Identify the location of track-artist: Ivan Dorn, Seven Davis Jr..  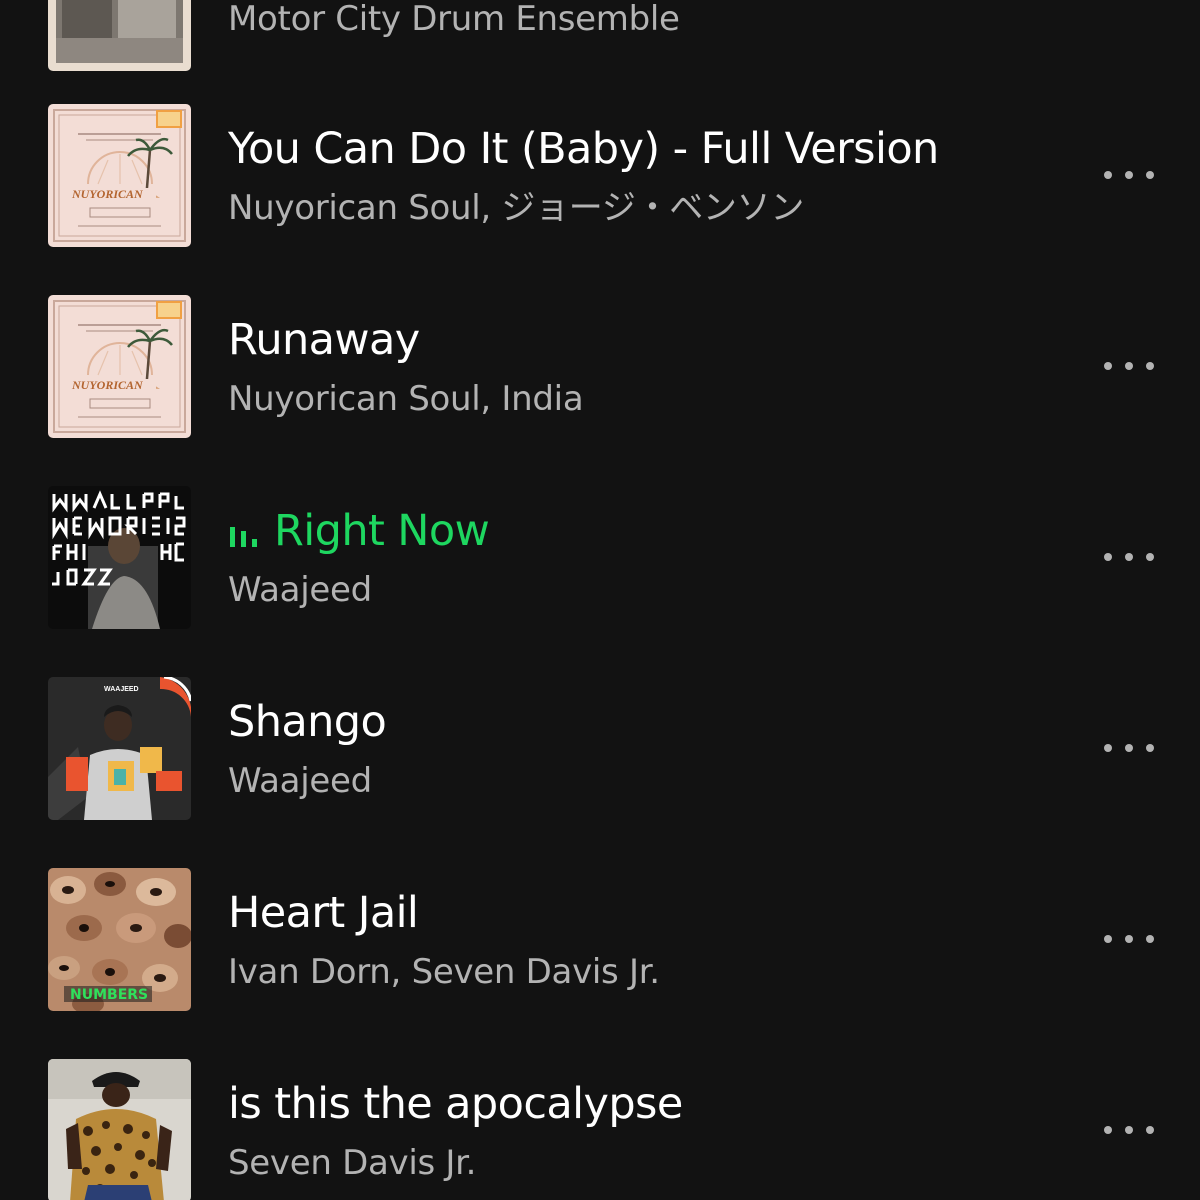
(444, 972).